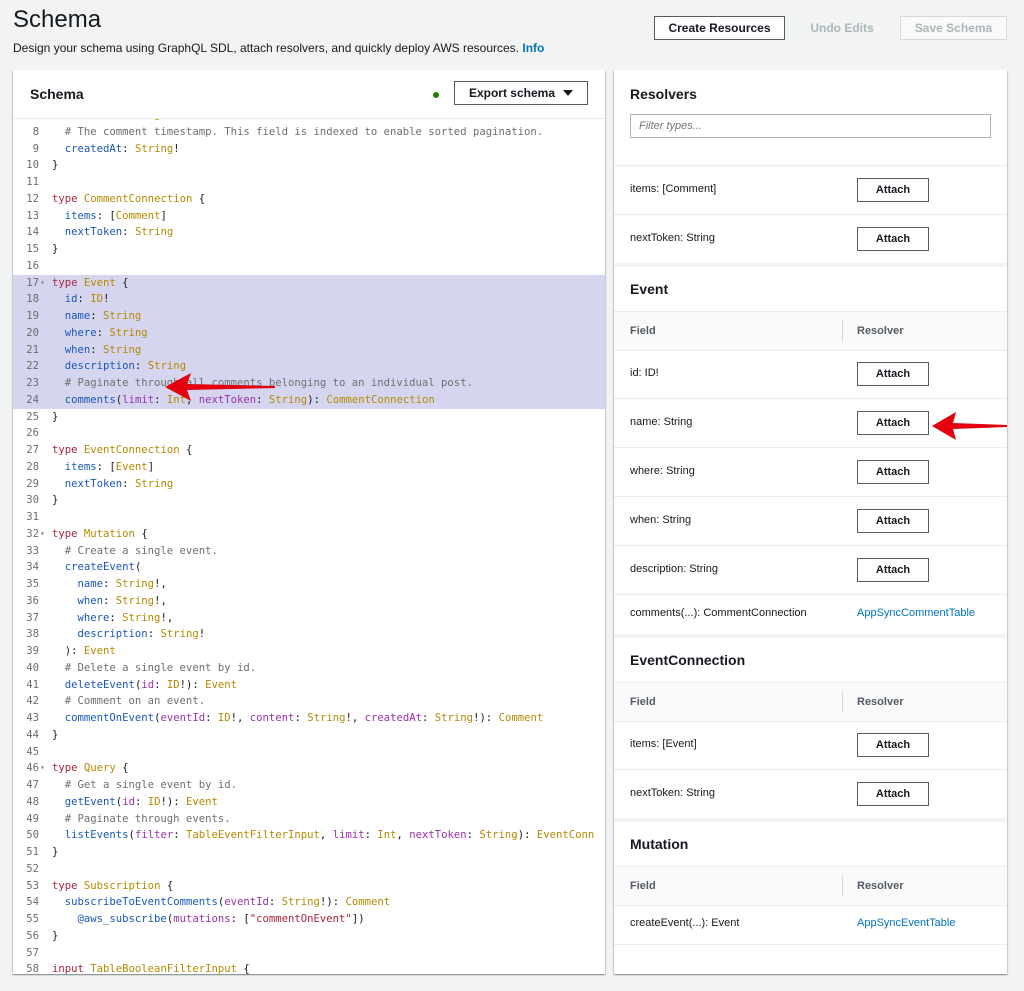 This screenshot has width=1024, height=991. What do you see at coordinates (953, 28) in the screenshot?
I see `save-schema-button: Save Schema` at bounding box center [953, 28].